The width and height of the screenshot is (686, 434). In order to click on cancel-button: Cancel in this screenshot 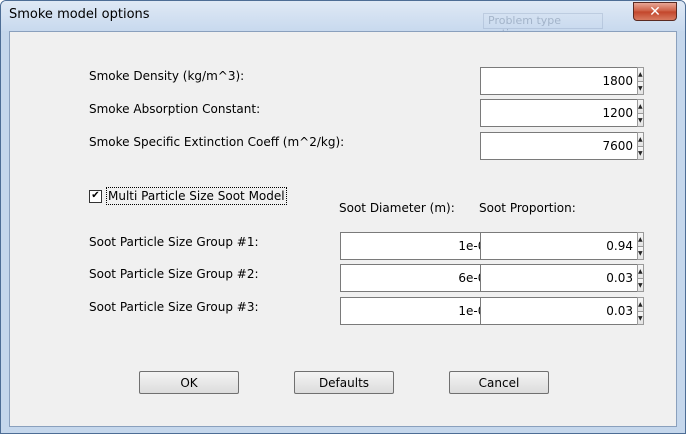, I will do `click(499, 382)`.